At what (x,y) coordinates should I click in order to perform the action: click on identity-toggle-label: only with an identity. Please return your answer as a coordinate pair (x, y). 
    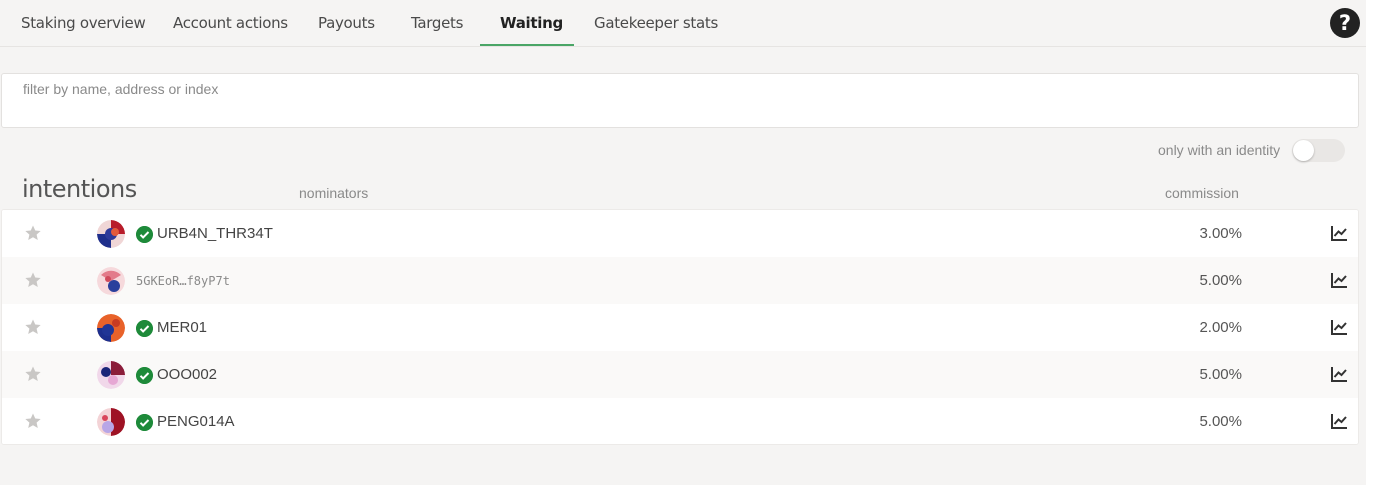
    Looking at the image, I should click on (1219, 150).